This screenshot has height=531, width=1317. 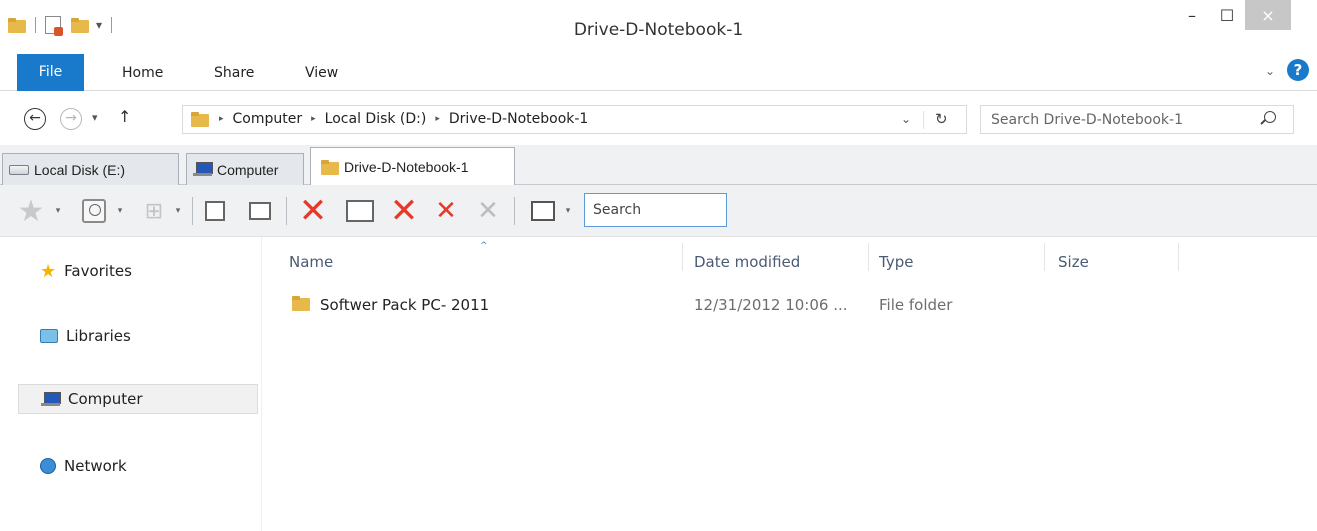 I want to click on breadcrumb-current-folder: Drive-D-Notebook-1, so click(x=518, y=119).